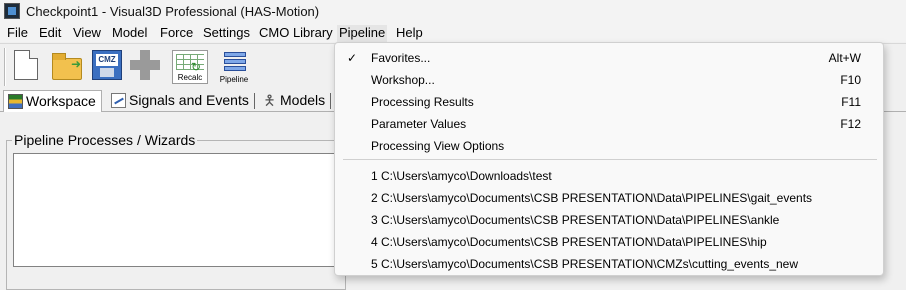  I want to click on recent-pipeline-item: 1 C:\Users\amyco\Downloads\test, so click(609, 176).